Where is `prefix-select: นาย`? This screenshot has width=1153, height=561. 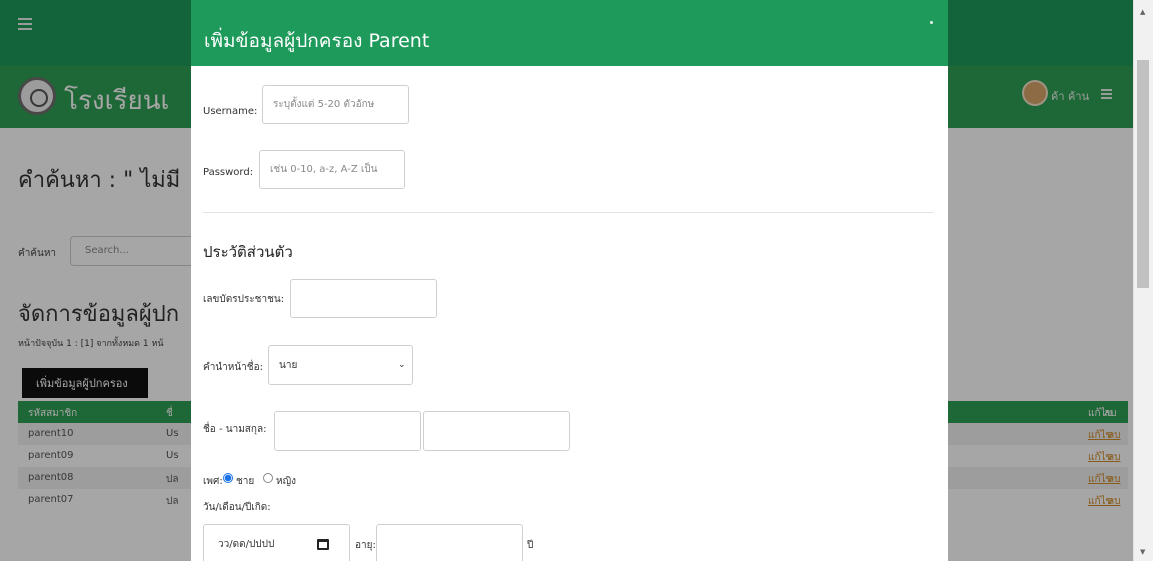
prefix-select: นาย is located at coordinates (340, 365).